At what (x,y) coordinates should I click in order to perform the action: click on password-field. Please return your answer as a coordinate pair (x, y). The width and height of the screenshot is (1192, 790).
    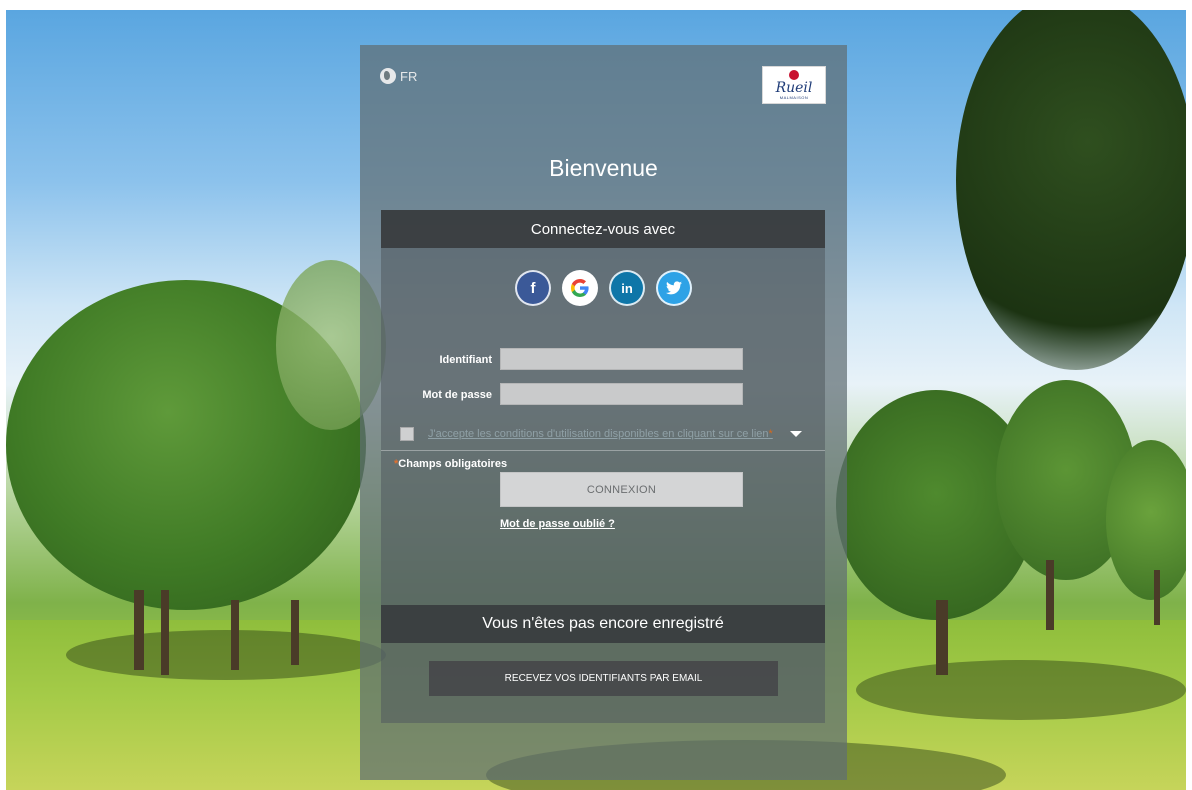
    Looking at the image, I should click on (621, 394).